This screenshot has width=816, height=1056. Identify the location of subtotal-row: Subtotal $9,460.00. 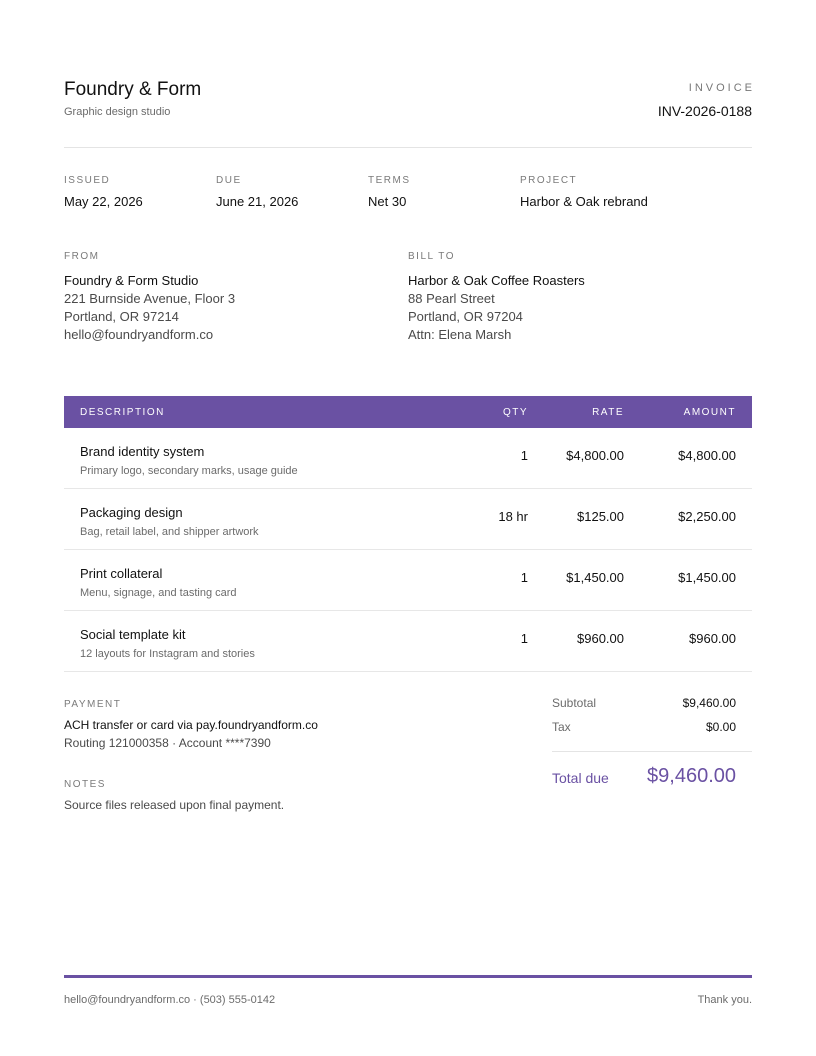
(652, 706).